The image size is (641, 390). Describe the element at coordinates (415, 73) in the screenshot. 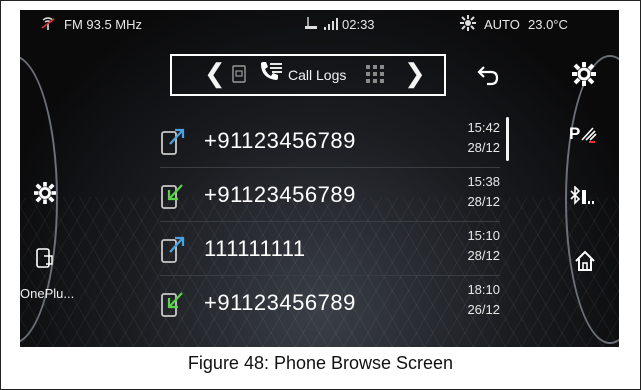

I see `next-arrow-icon: ❯` at that location.